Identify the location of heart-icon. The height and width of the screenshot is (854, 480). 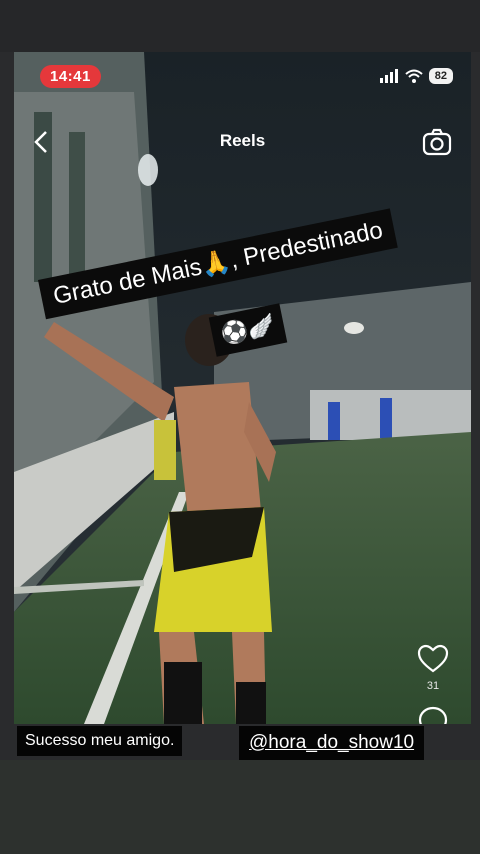
(433, 659).